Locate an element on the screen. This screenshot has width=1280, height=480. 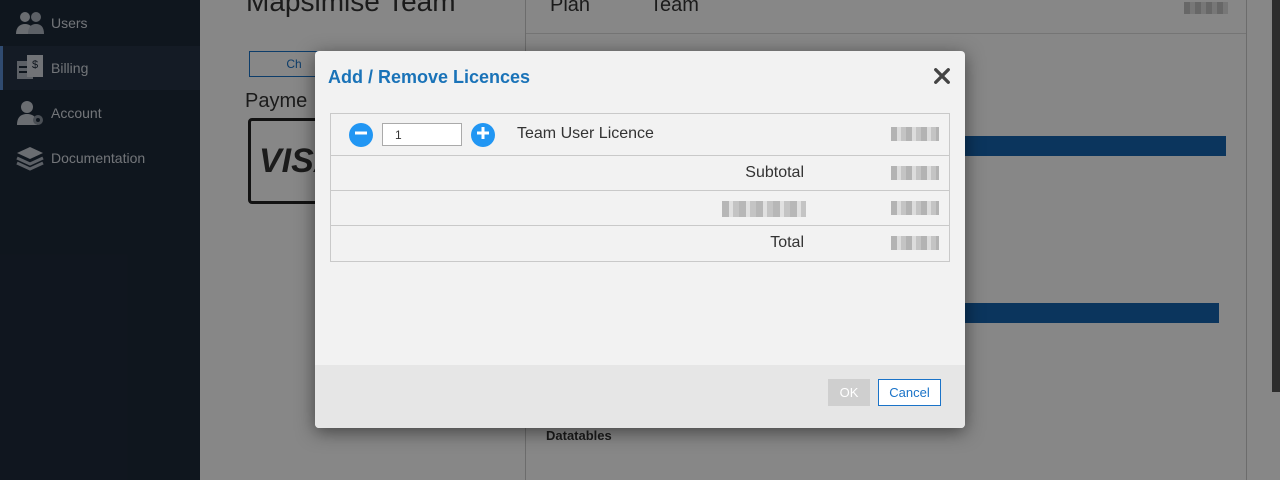
table-row: Team User Licence is located at coordinates (640, 135).